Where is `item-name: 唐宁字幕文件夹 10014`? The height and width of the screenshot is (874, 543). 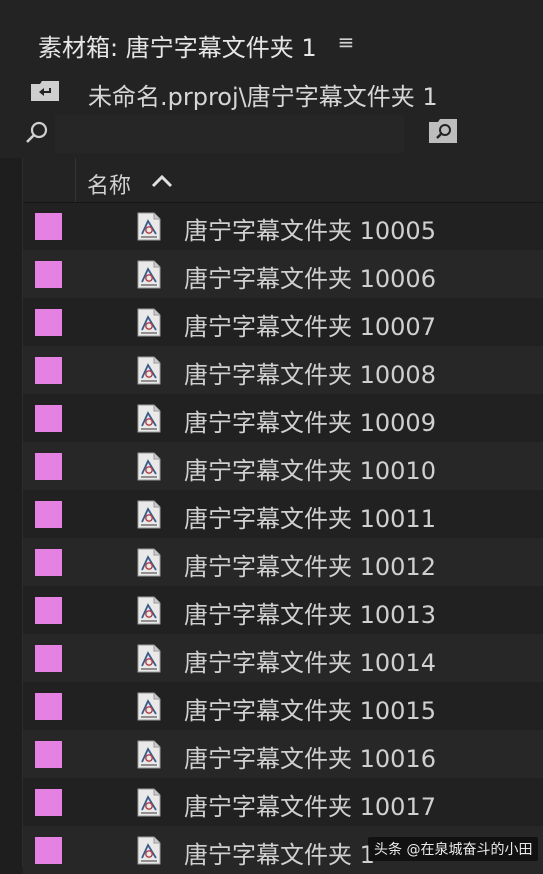 item-name: 唐宁字幕文件夹 10014 is located at coordinates (310, 663).